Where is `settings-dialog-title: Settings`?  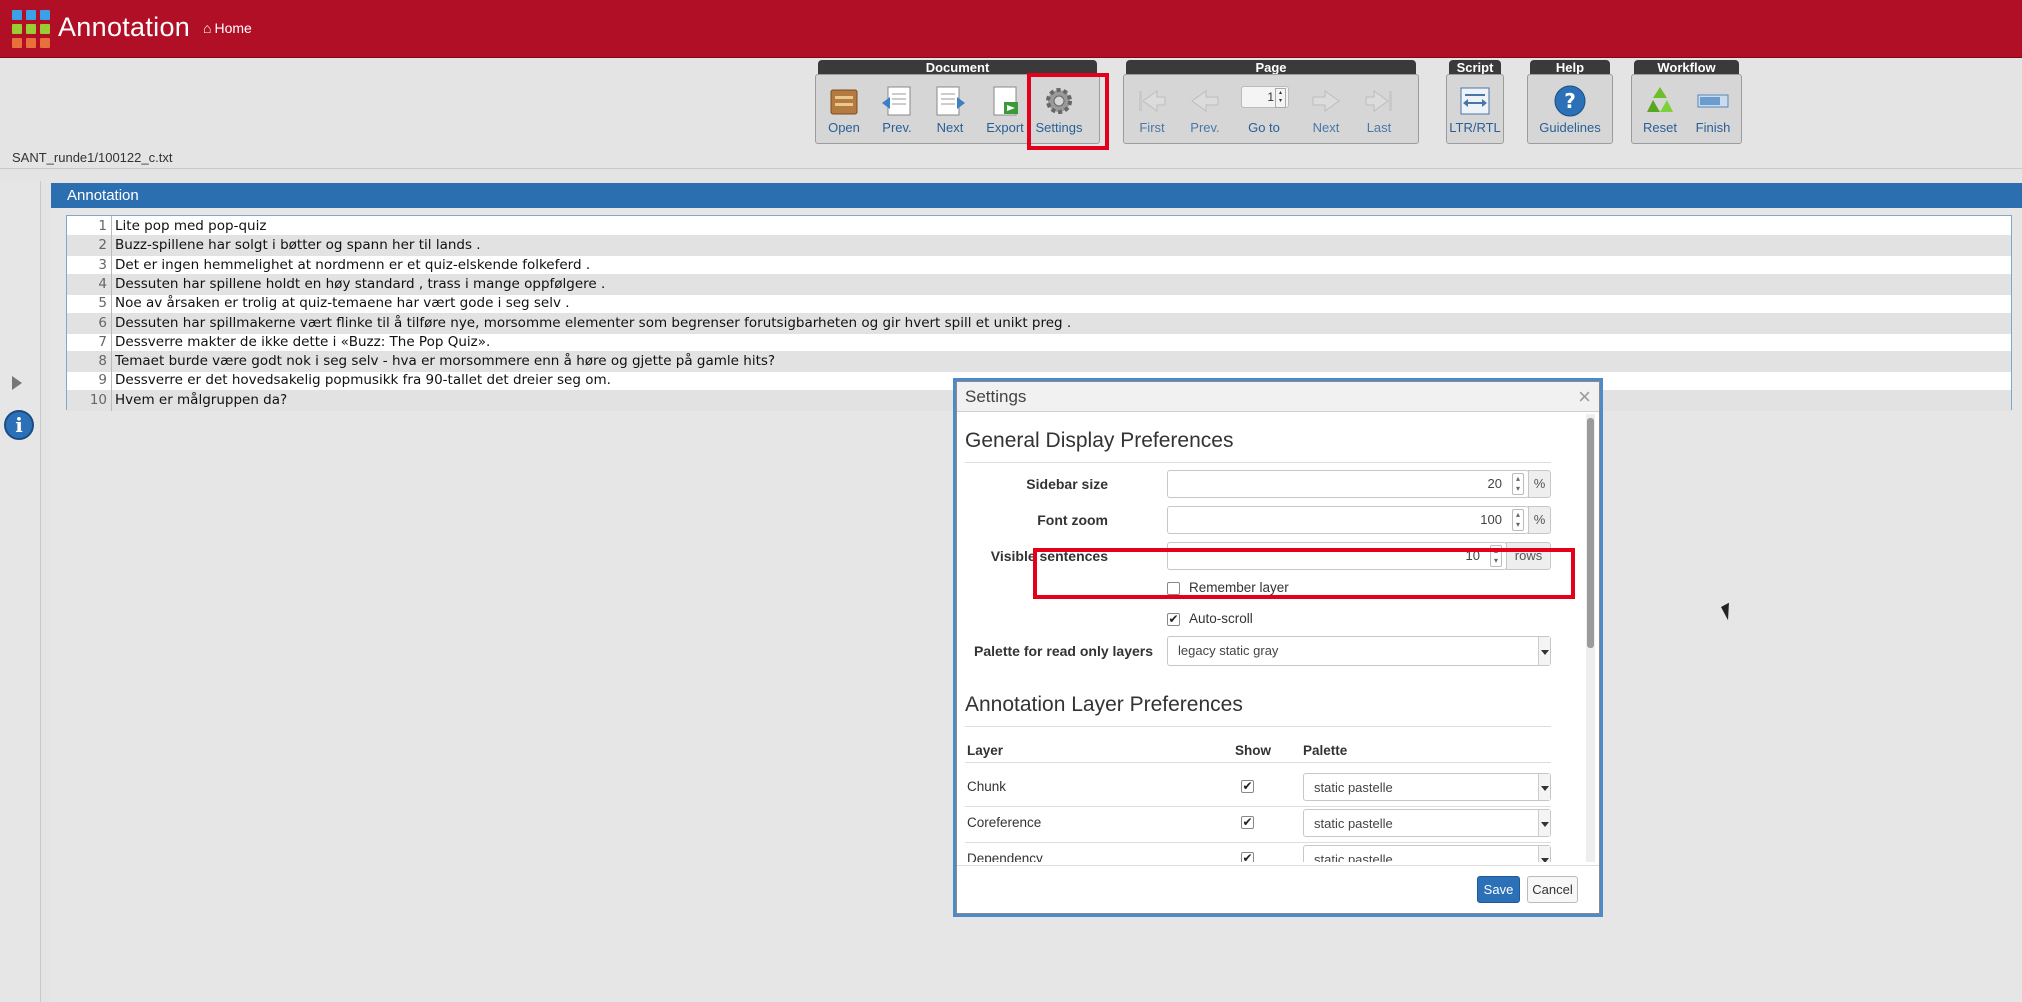 settings-dialog-title: Settings is located at coordinates (996, 396).